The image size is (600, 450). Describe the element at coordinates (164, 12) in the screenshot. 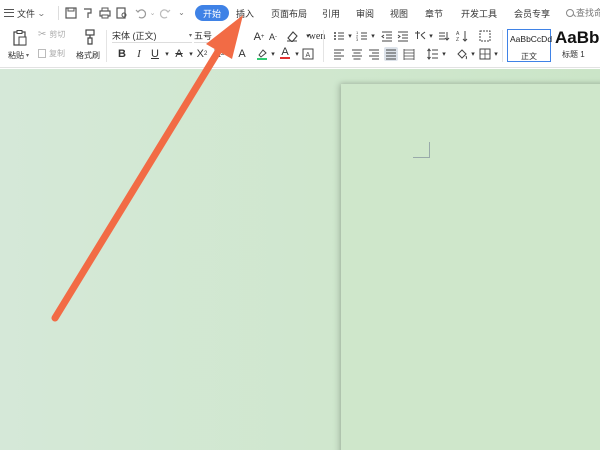

I see `redo-icon` at that location.